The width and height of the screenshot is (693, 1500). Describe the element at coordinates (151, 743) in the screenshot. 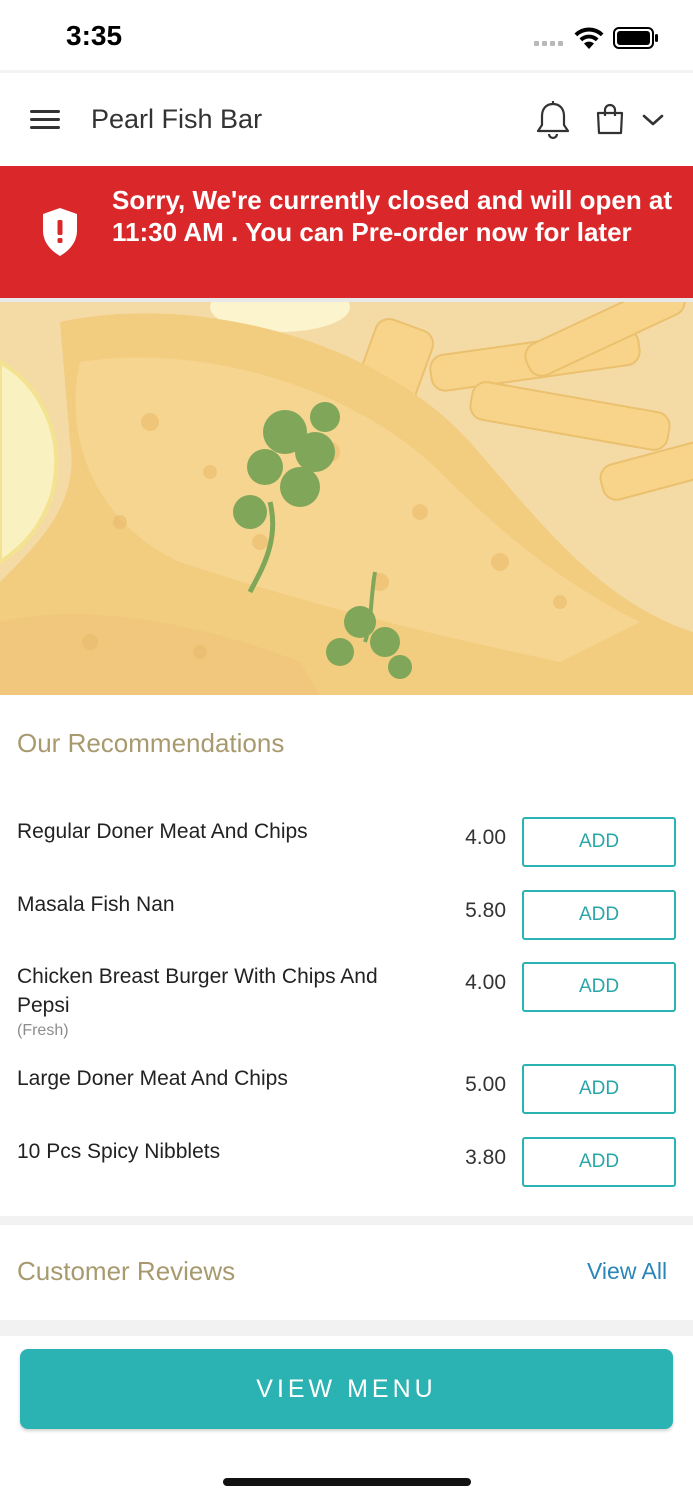

I see `section-title-recommendations: Our Recommendations` at that location.